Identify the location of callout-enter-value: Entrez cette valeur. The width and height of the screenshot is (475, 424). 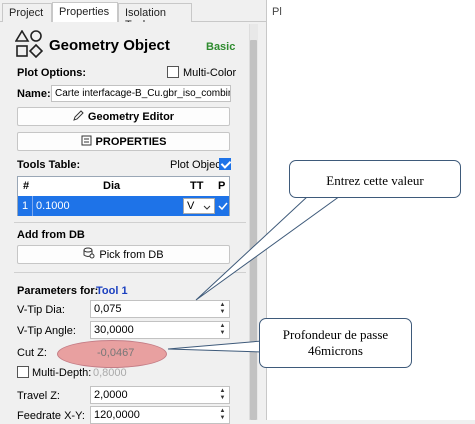
(375, 179).